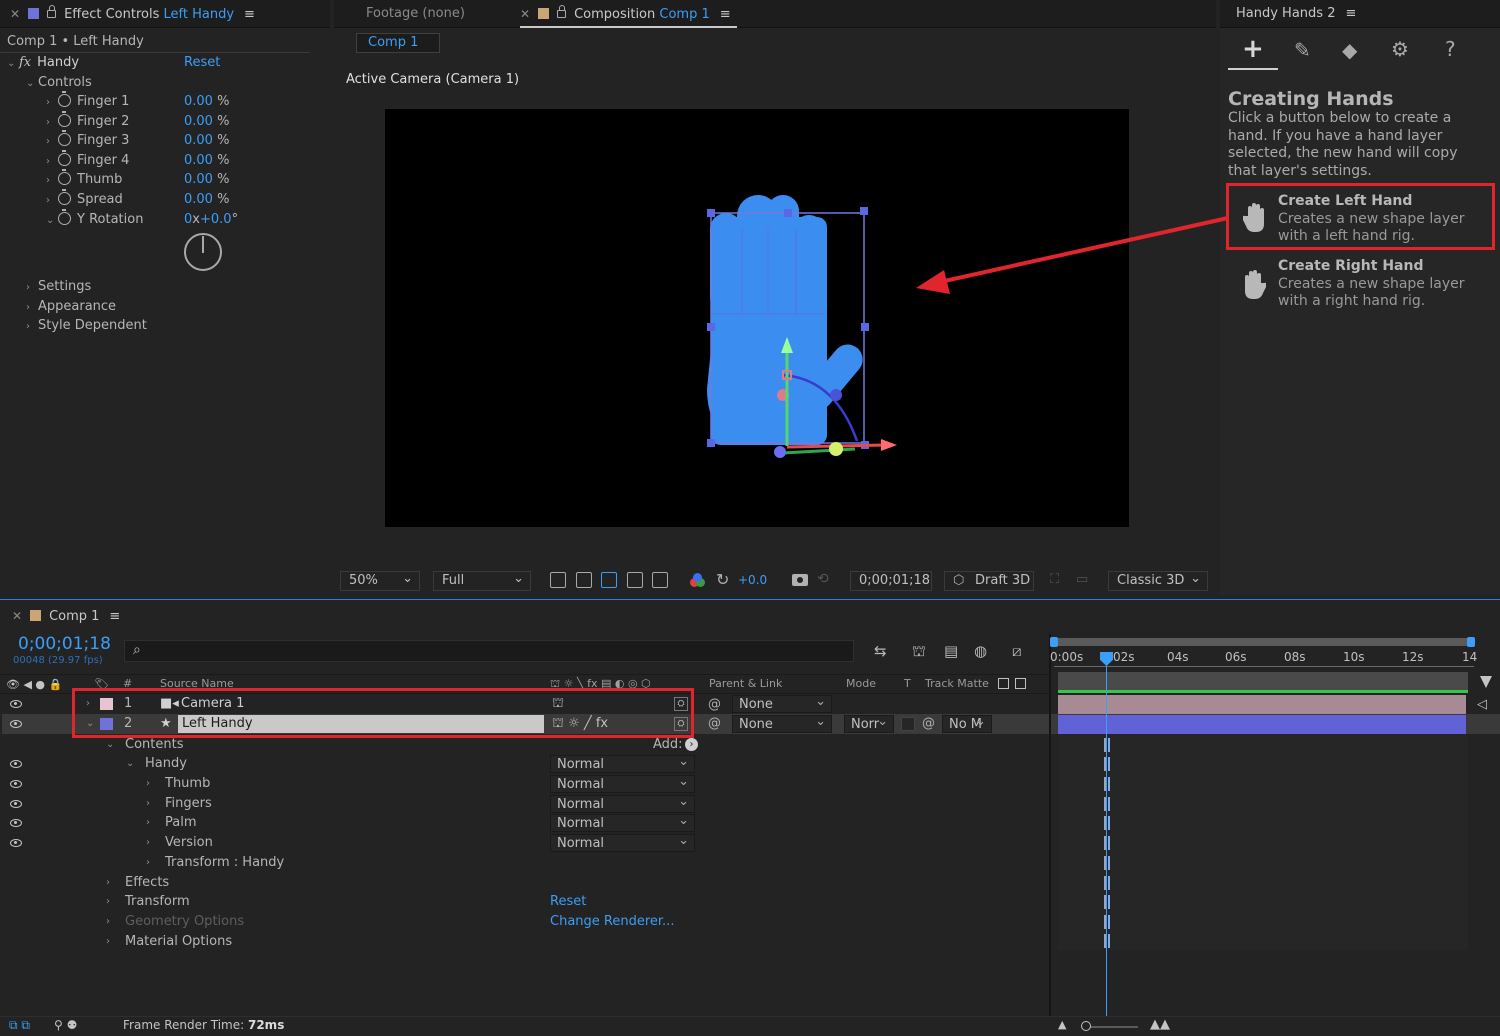  I want to click on region-of-interest-icon, so click(635, 580).